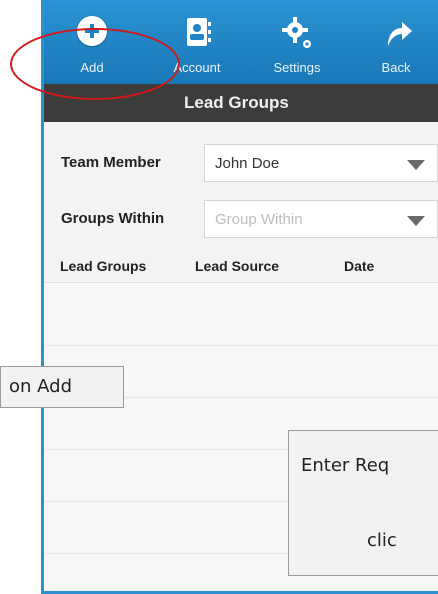 The height and width of the screenshot is (594, 438). What do you see at coordinates (40, 386) in the screenshot?
I see `callout-text: on Add` at bounding box center [40, 386].